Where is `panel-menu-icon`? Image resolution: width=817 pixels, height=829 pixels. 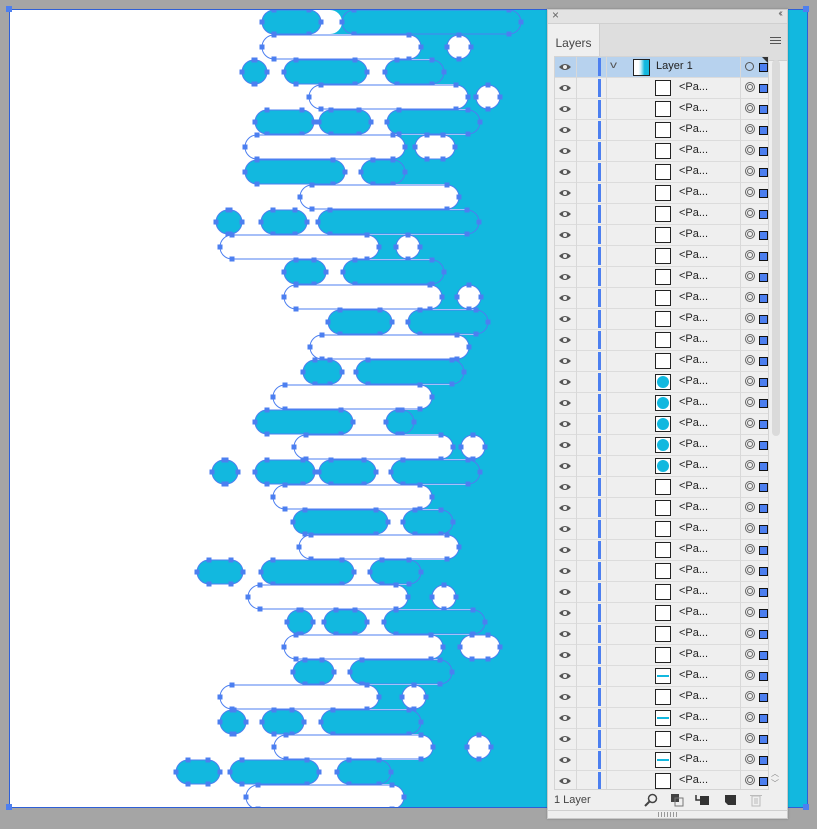
panel-menu-icon is located at coordinates (775, 41).